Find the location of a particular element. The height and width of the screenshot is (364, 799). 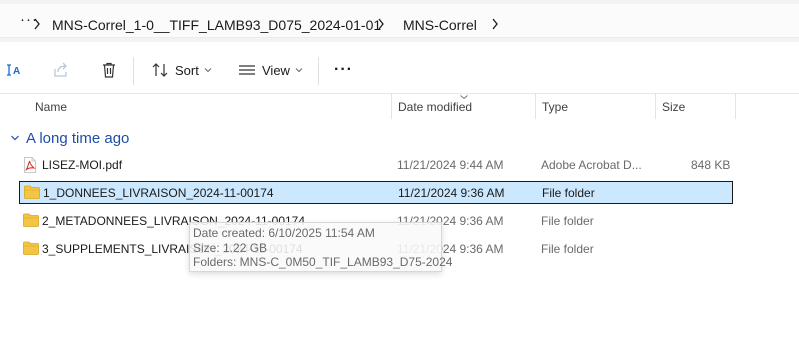

column-header-date-modified: Date modified is located at coordinates (435, 107).